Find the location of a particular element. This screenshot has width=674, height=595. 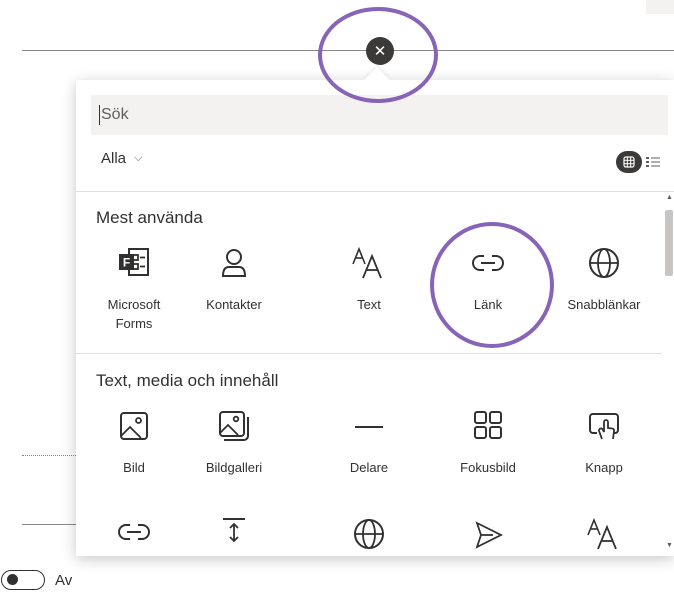

webpart-tile-divider: Delare is located at coordinates (369, 443).